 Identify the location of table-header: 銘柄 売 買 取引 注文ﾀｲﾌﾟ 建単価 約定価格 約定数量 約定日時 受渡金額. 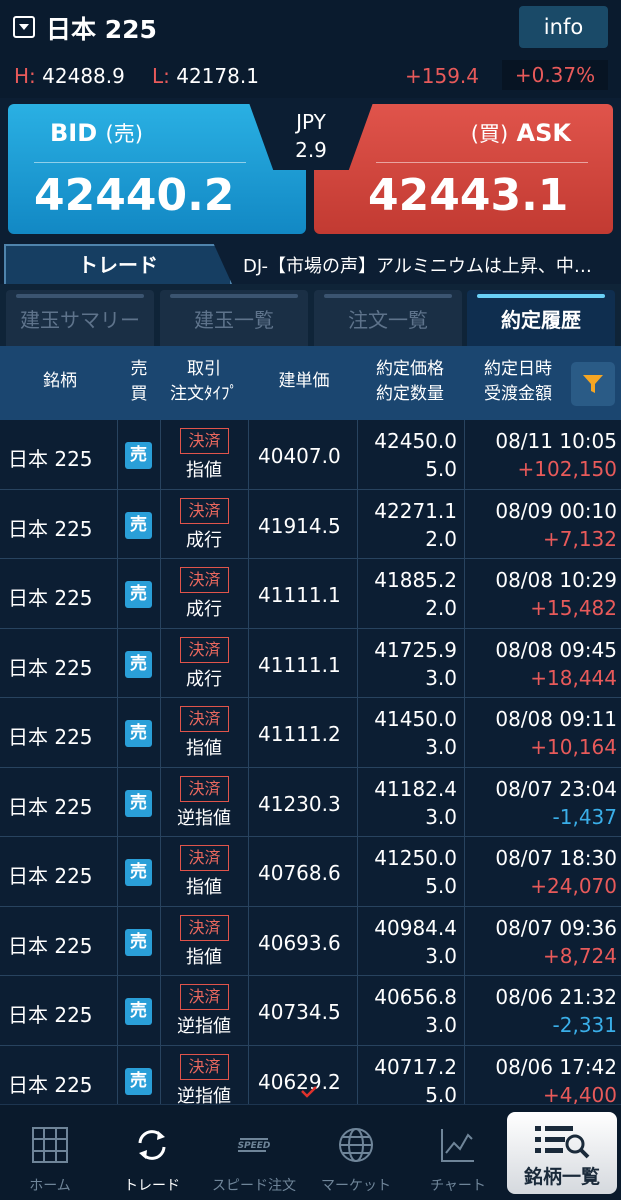
(310, 383).